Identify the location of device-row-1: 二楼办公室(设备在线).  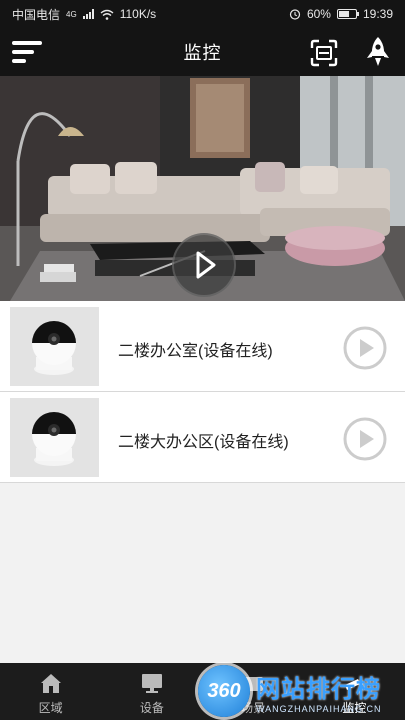
(202, 346).